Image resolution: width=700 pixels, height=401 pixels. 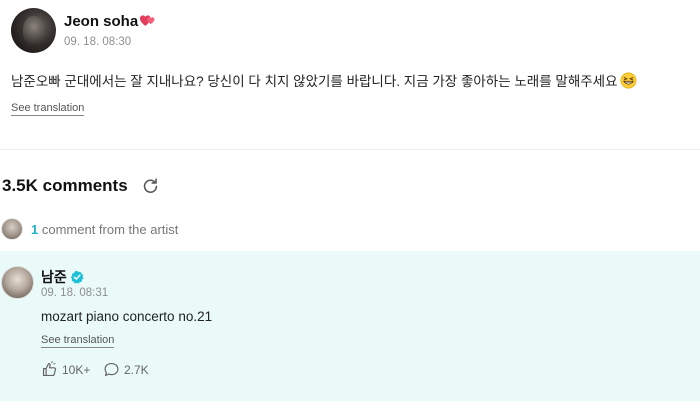 I want to click on artist-comment-number: 1, so click(x=35, y=229).